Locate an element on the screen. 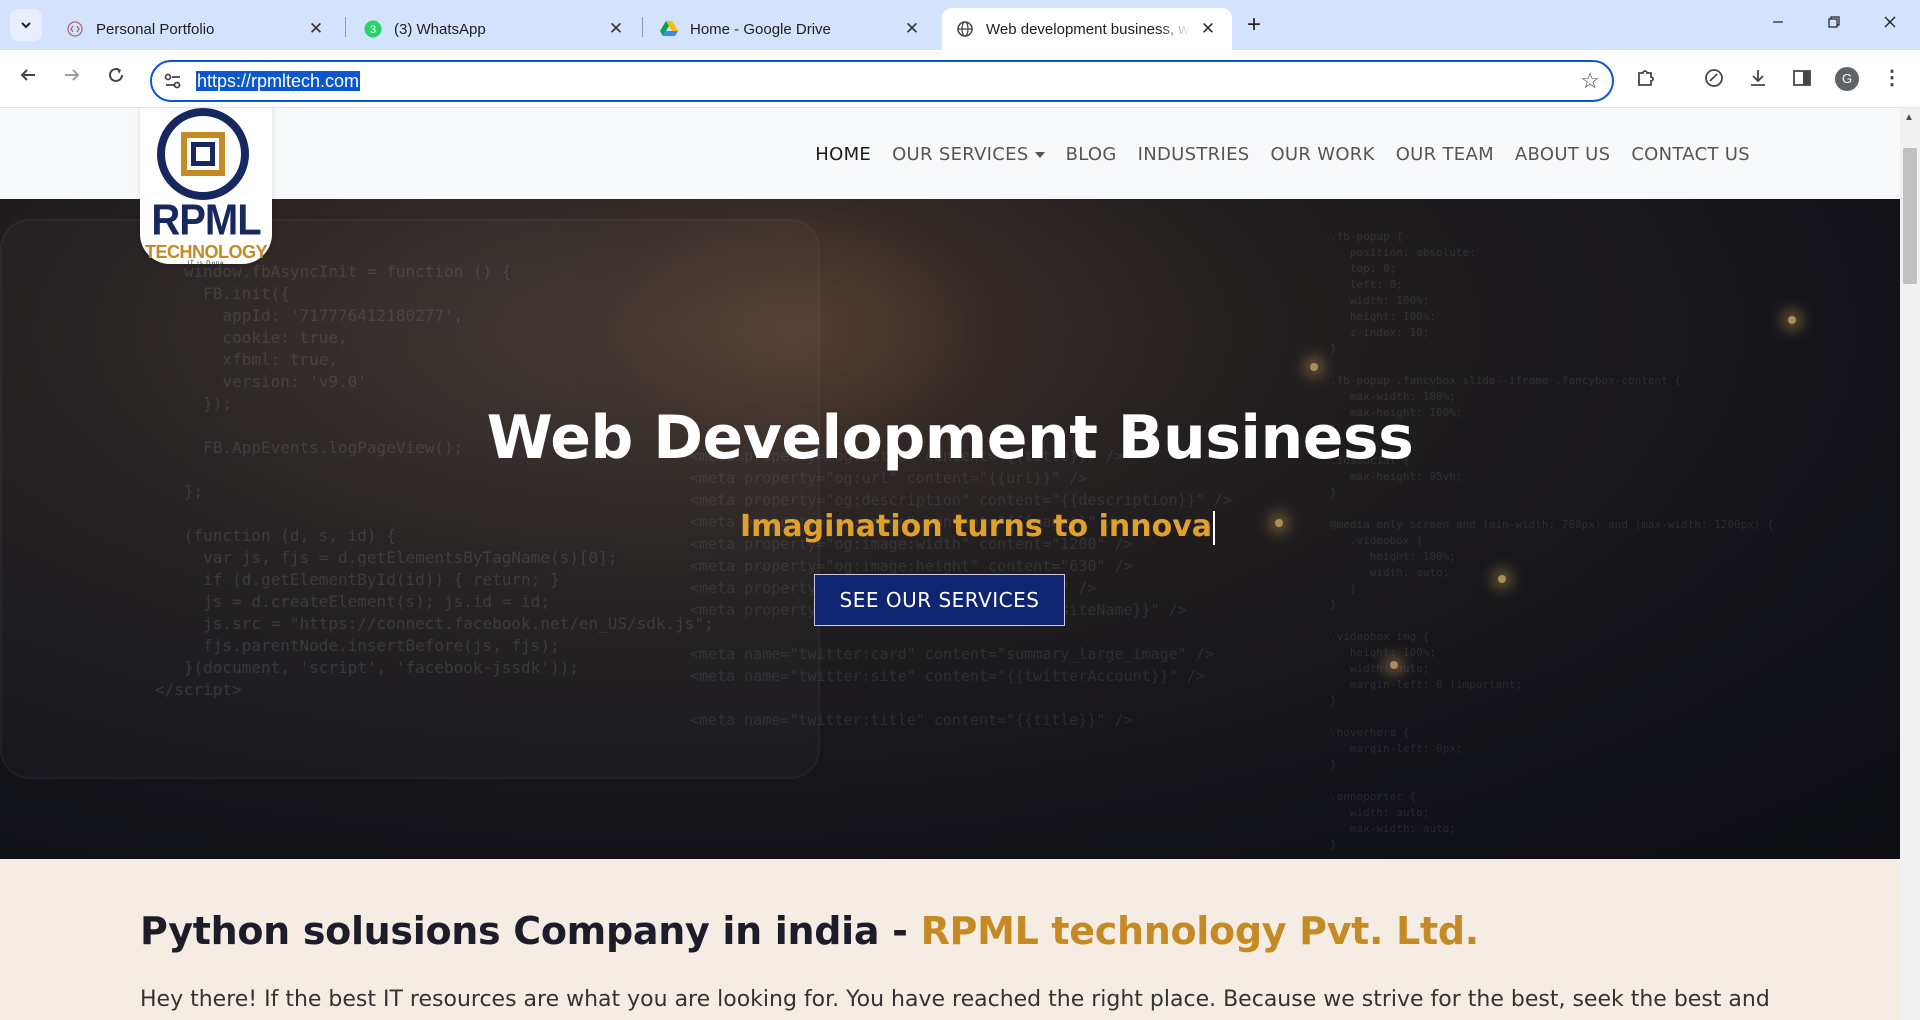 This screenshot has height=1020, width=1920. bookmark-star-icon: ☆ is located at coordinates (1590, 81).